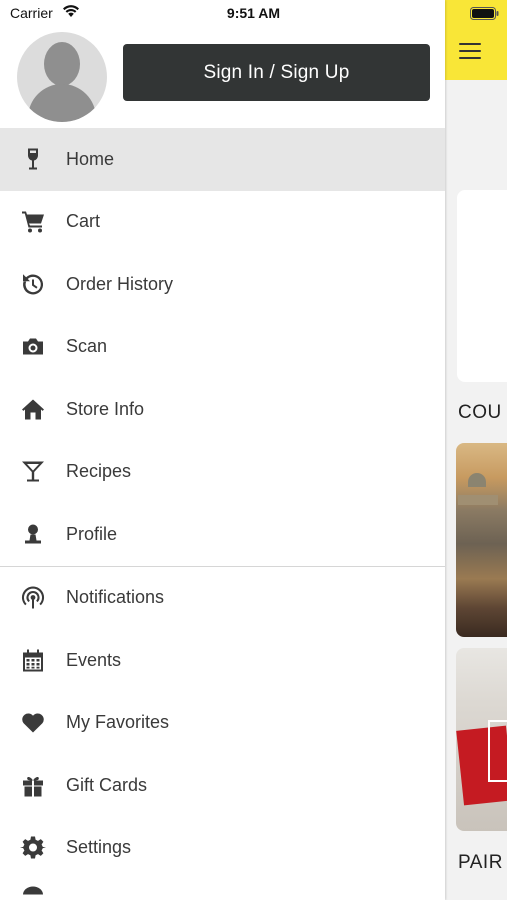 The width and height of the screenshot is (507, 900). I want to click on cart-icon, so click(32, 221).